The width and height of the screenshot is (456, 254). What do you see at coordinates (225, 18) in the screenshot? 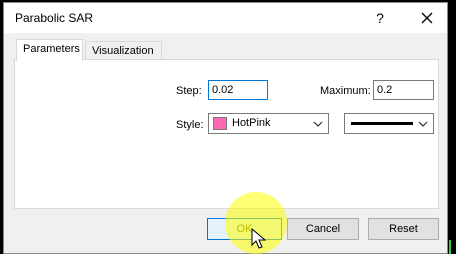
I see `title-bar: Parabolic SAR ?` at bounding box center [225, 18].